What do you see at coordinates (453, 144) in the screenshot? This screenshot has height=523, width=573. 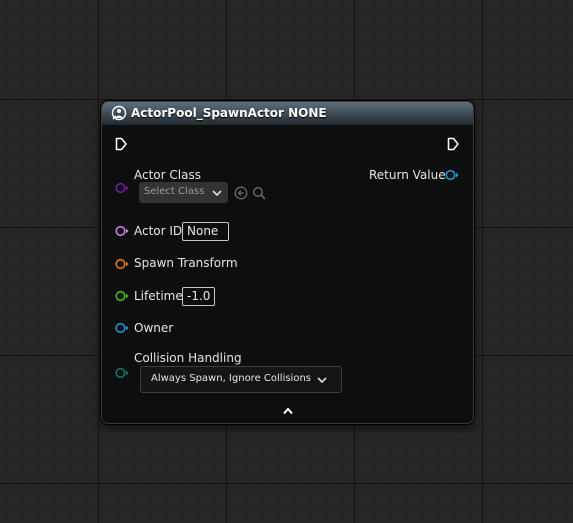 I see `exec-out-pin` at bounding box center [453, 144].